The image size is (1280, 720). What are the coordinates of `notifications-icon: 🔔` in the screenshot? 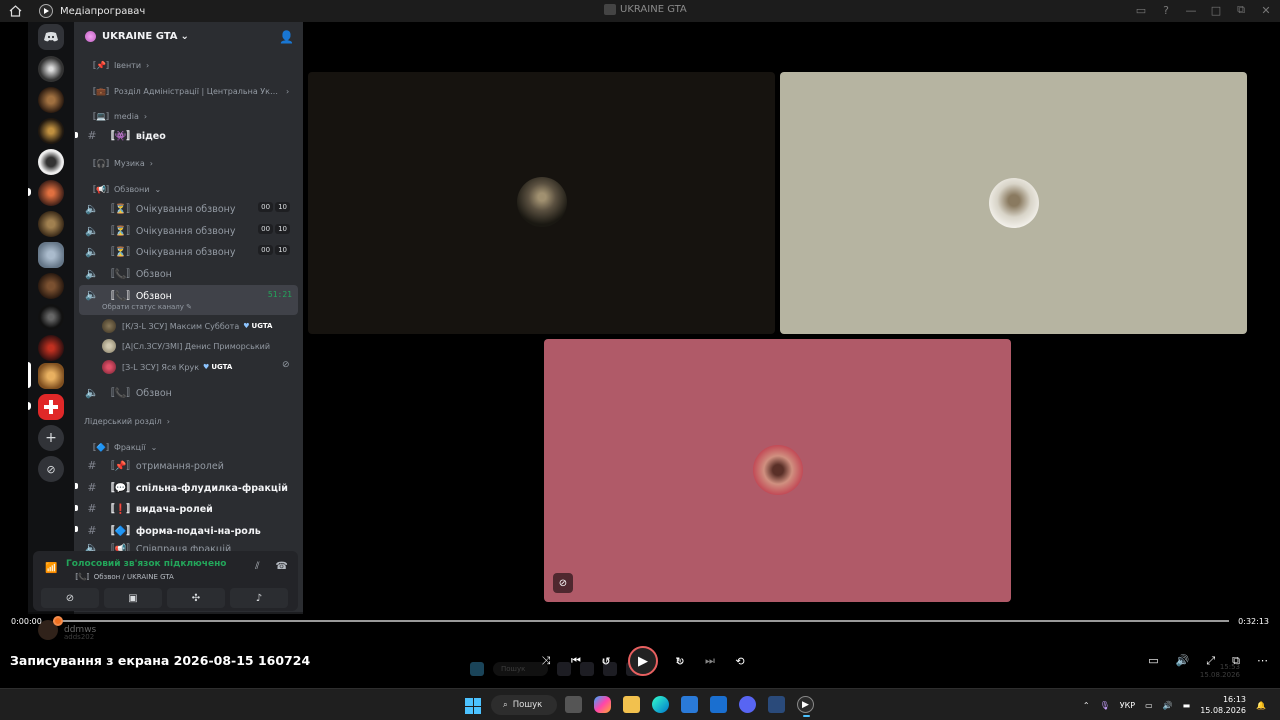 It's located at (1261, 705).